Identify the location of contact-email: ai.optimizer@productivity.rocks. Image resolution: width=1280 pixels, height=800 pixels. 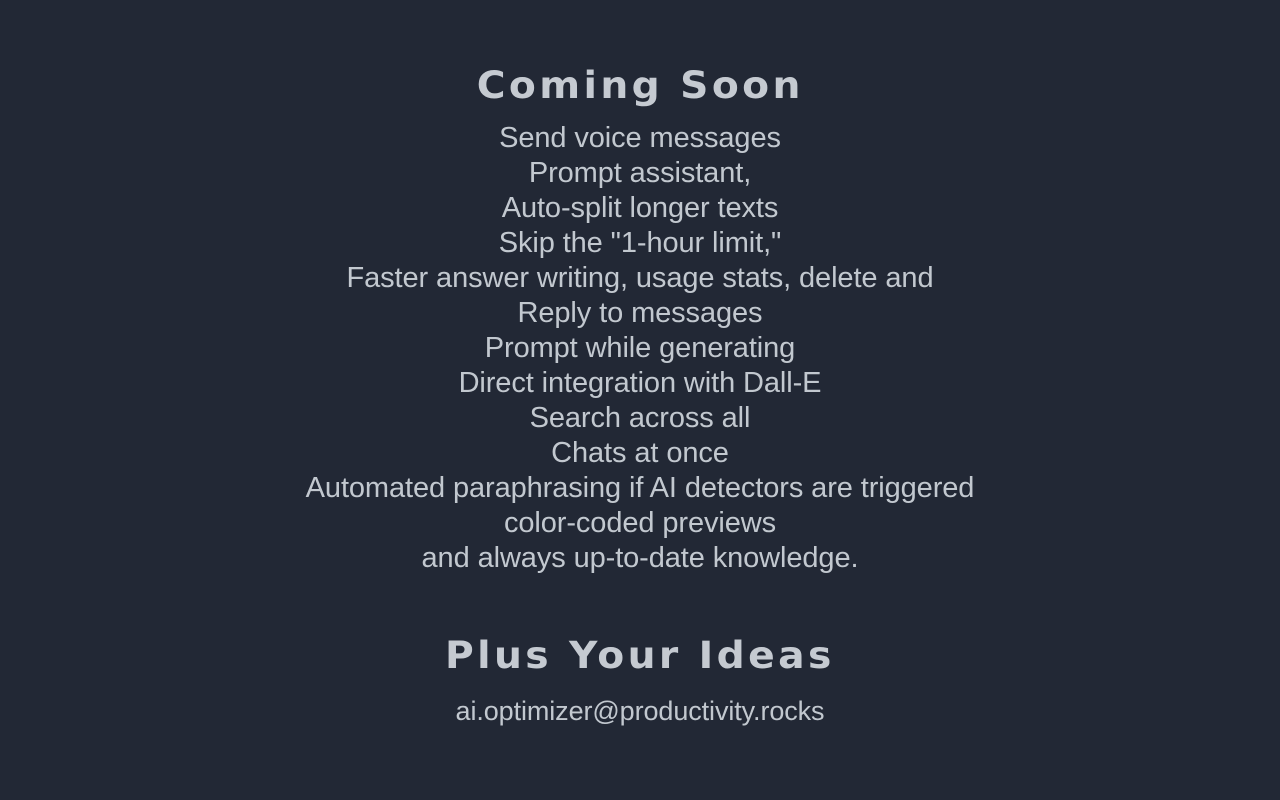
(640, 711).